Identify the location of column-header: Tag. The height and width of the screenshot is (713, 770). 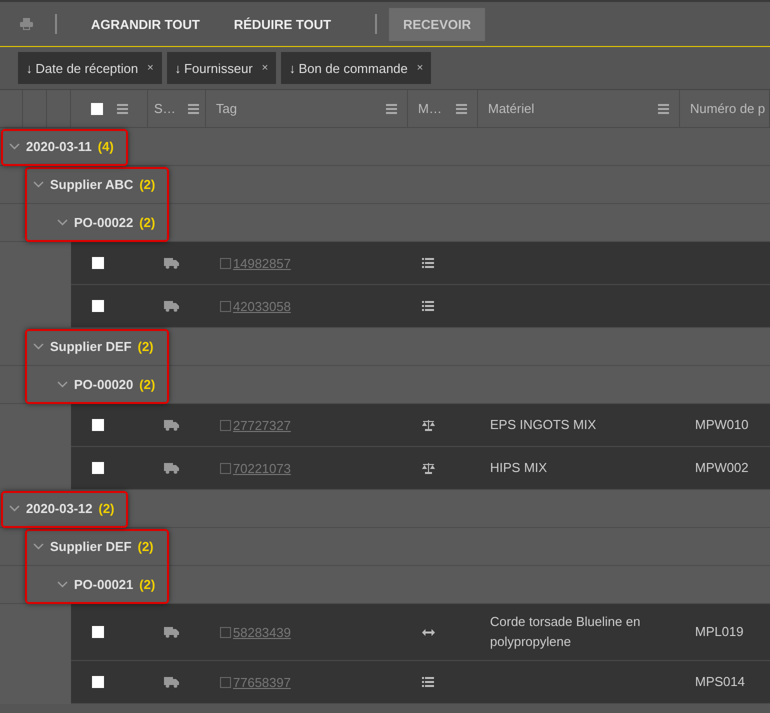
(299, 108).